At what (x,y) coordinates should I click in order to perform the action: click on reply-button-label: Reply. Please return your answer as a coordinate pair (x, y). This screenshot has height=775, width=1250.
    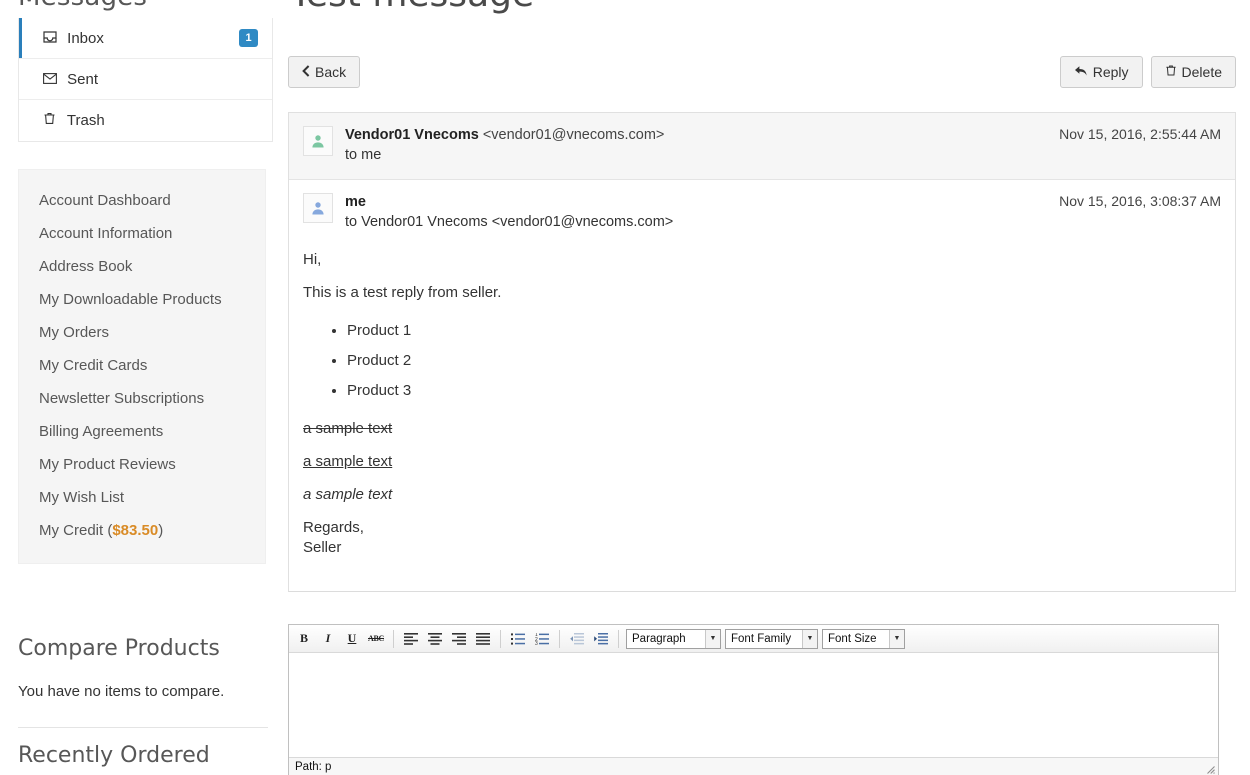
    Looking at the image, I should click on (1110, 72).